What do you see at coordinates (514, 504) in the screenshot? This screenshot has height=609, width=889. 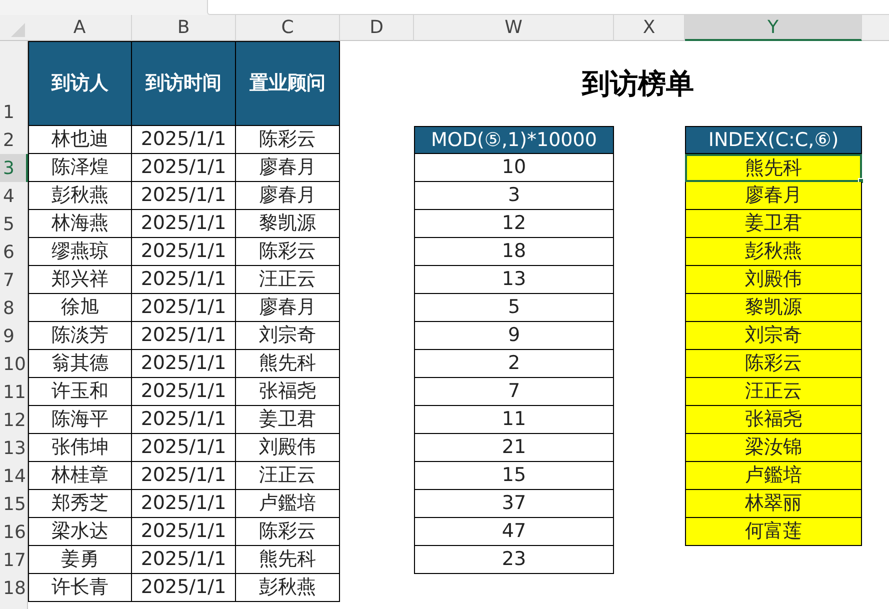 I see `table-cell: 37` at bounding box center [514, 504].